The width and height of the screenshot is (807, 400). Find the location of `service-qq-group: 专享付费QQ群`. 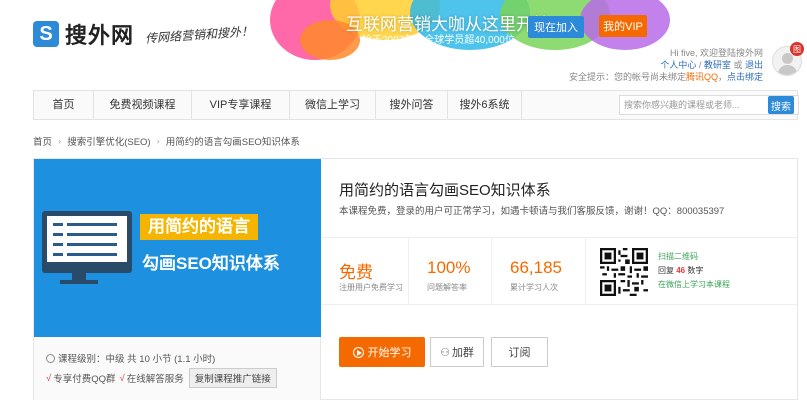

service-qq-group: 专享付费QQ群 is located at coordinates (84, 379).